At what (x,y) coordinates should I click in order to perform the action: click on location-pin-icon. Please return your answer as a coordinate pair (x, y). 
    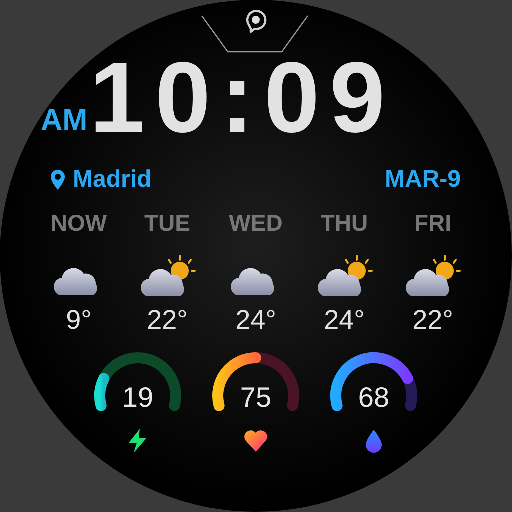
    Looking at the image, I should click on (58, 180).